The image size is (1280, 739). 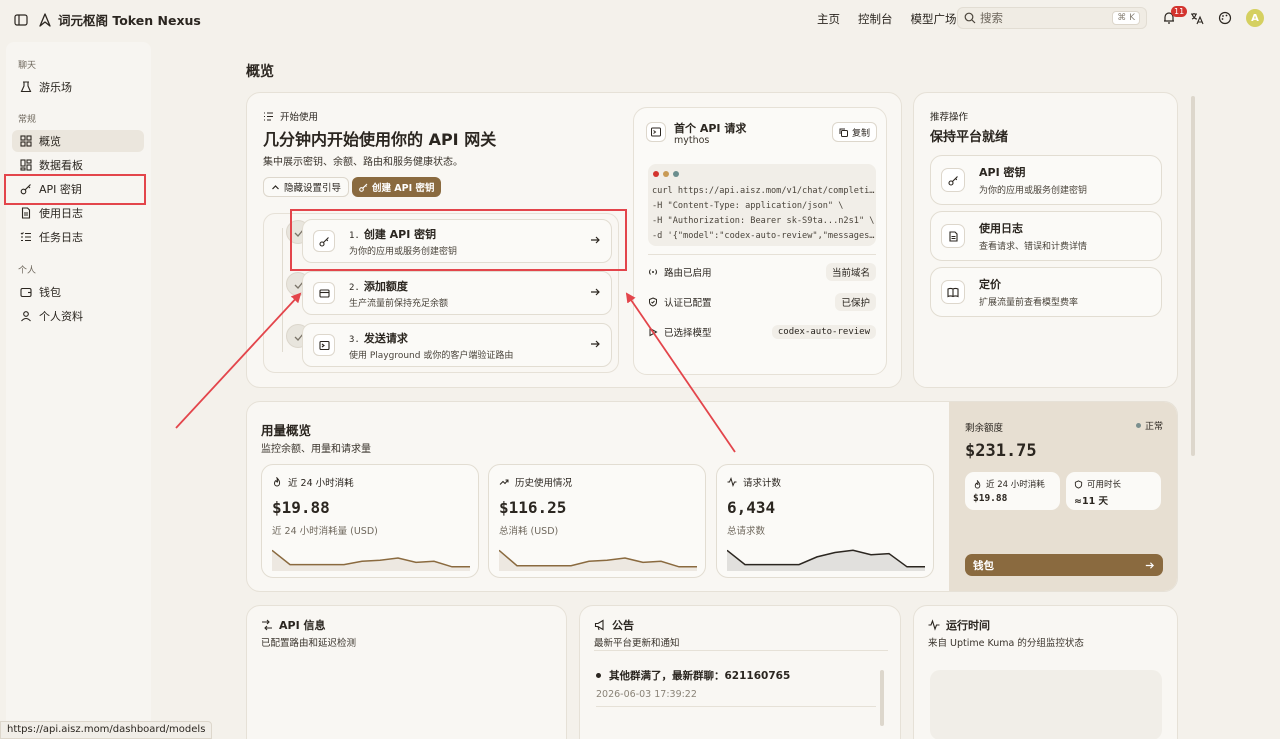 I want to click on routes-icon, so click(x=267, y=625).